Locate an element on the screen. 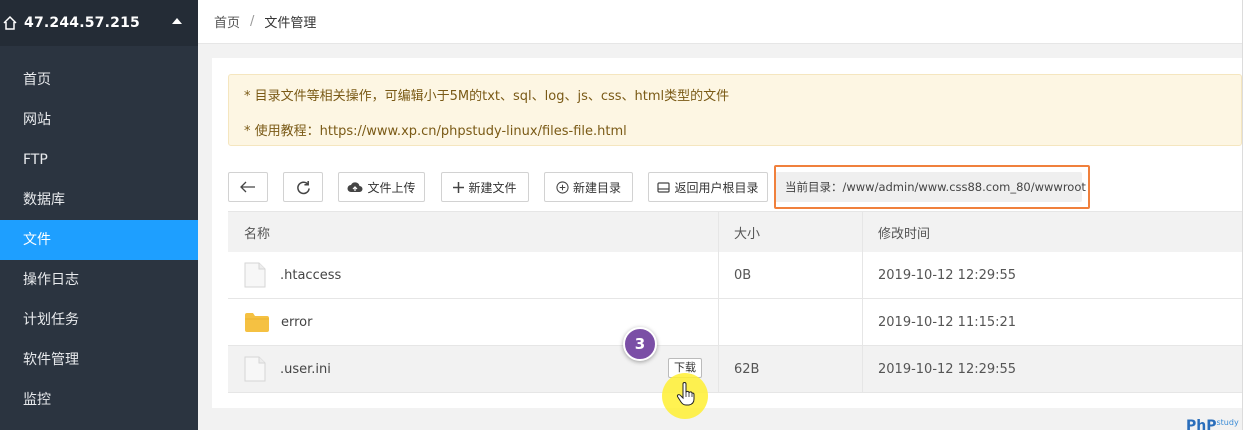 Image resolution: width=1252 pixels, height=438 pixels. header-name: 名称 is located at coordinates (473, 232).